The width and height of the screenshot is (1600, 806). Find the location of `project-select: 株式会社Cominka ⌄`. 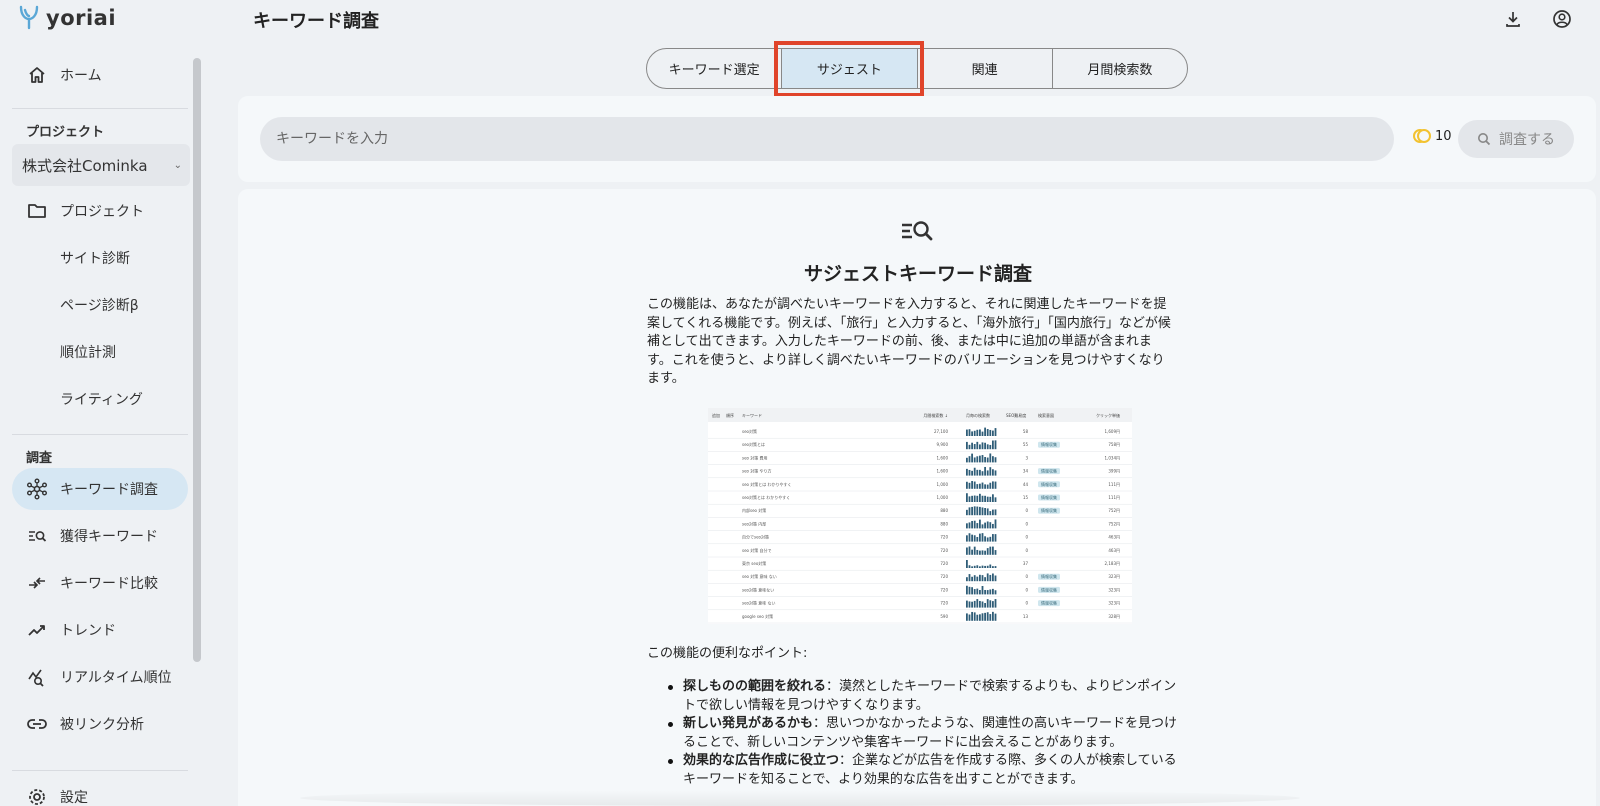

project-select: 株式会社Cominka ⌄ is located at coordinates (101, 165).